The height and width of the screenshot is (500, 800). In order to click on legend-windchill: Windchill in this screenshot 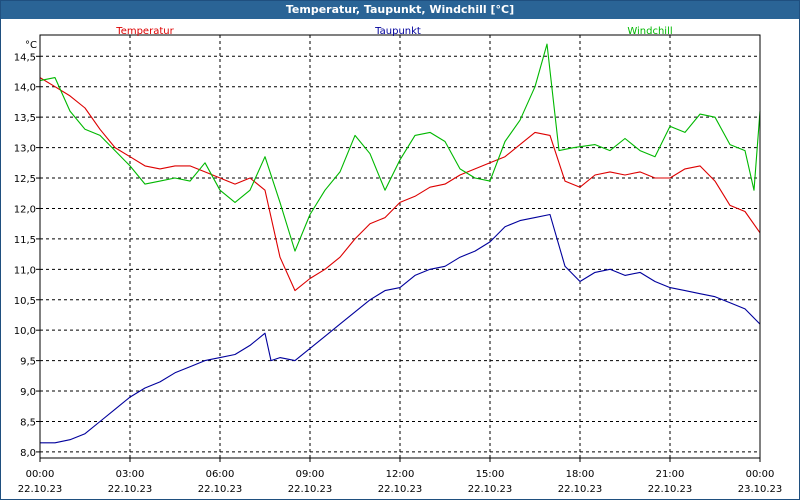, I will do `click(649, 31)`.